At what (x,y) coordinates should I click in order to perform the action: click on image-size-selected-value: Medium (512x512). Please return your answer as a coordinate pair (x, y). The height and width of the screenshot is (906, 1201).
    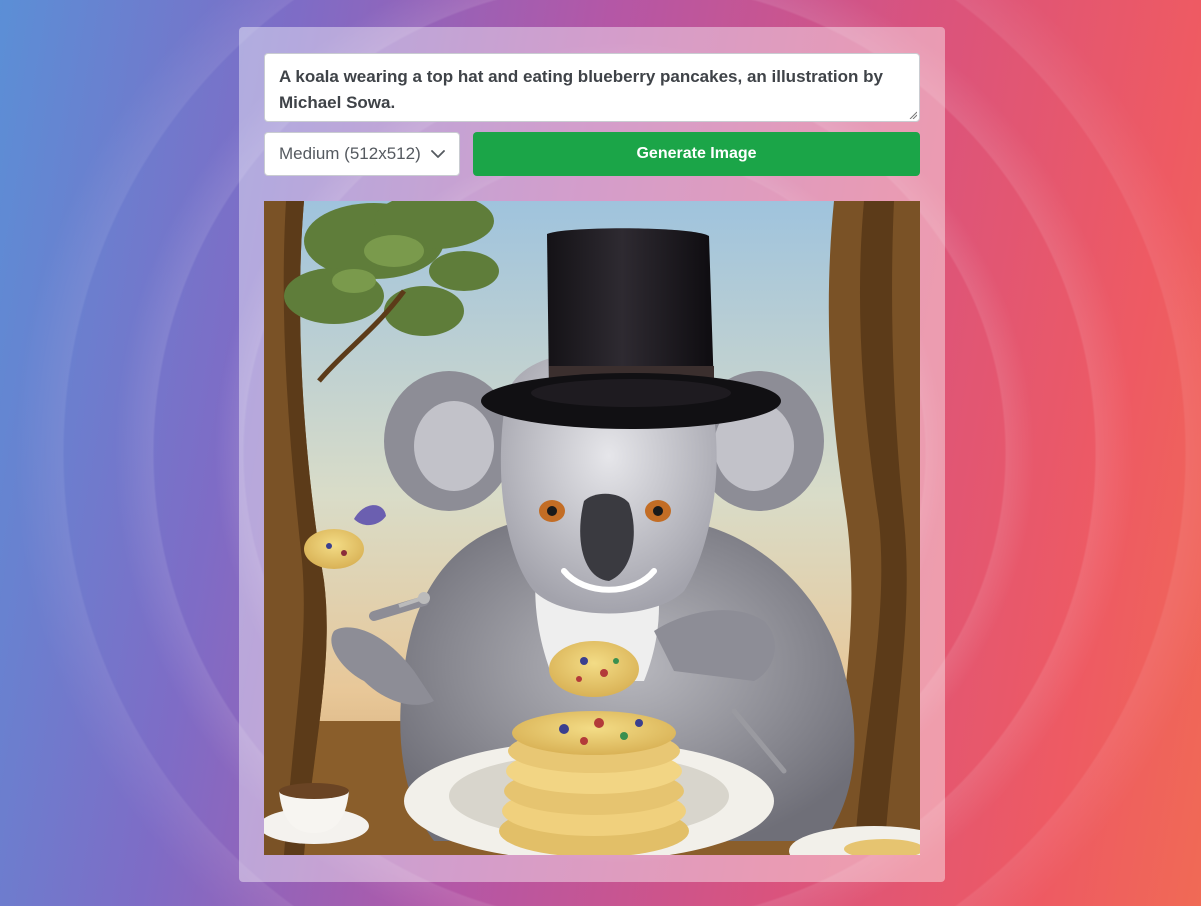
    Looking at the image, I should click on (350, 153).